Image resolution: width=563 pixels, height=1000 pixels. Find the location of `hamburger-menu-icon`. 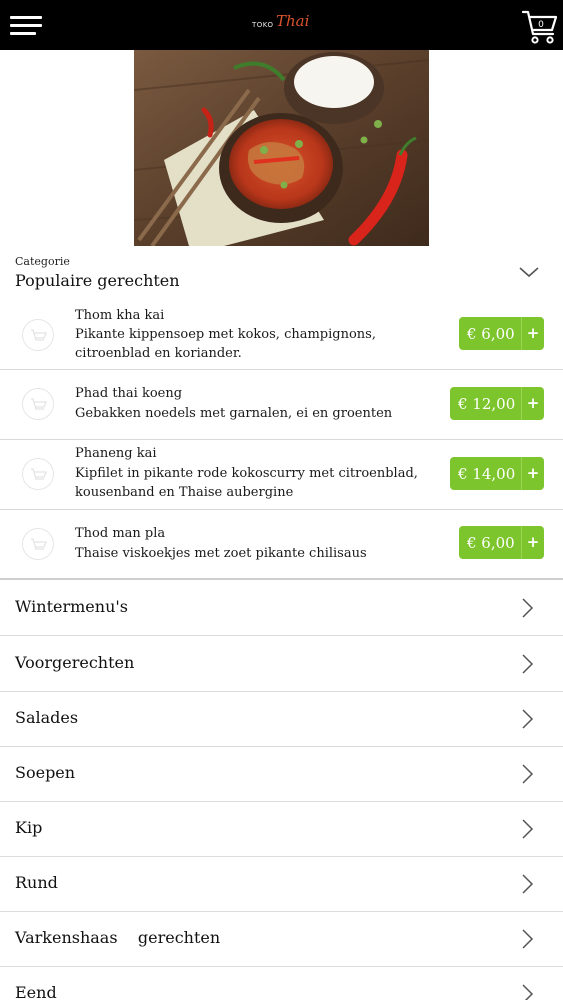

hamburger-menu-icon is located at coordinates (26, 26).